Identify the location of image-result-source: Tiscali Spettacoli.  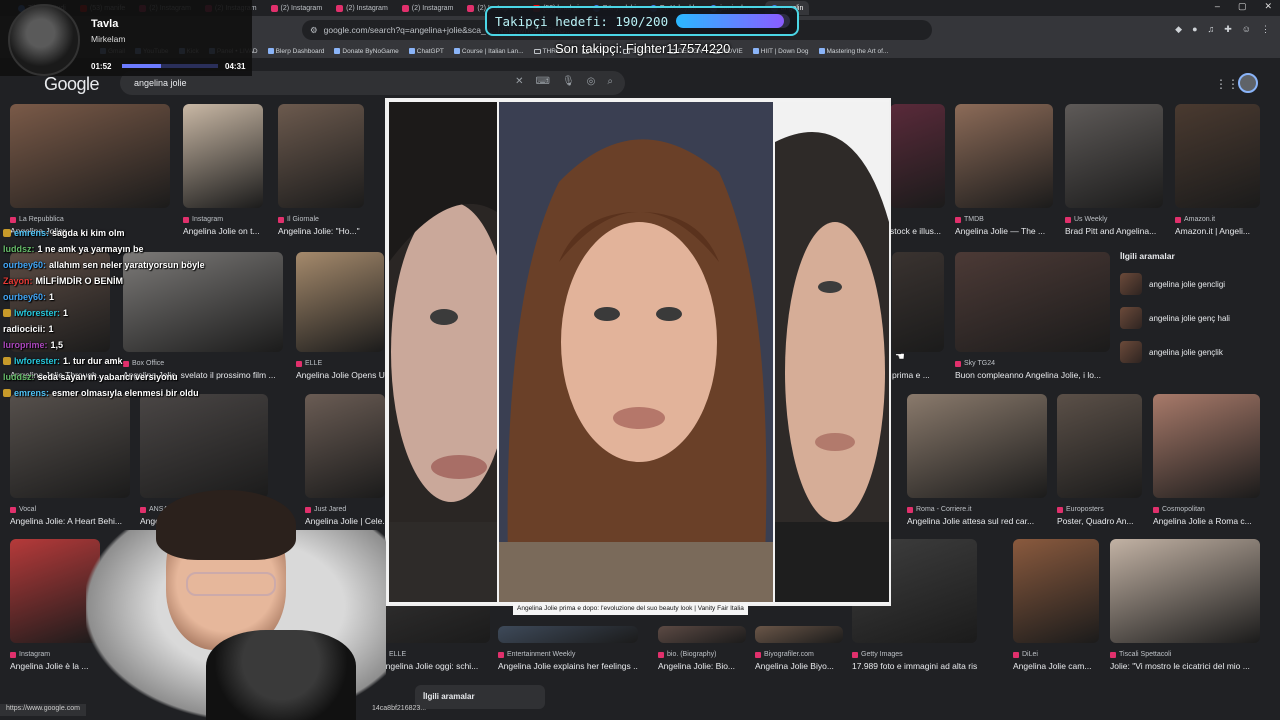
(1140, 654).